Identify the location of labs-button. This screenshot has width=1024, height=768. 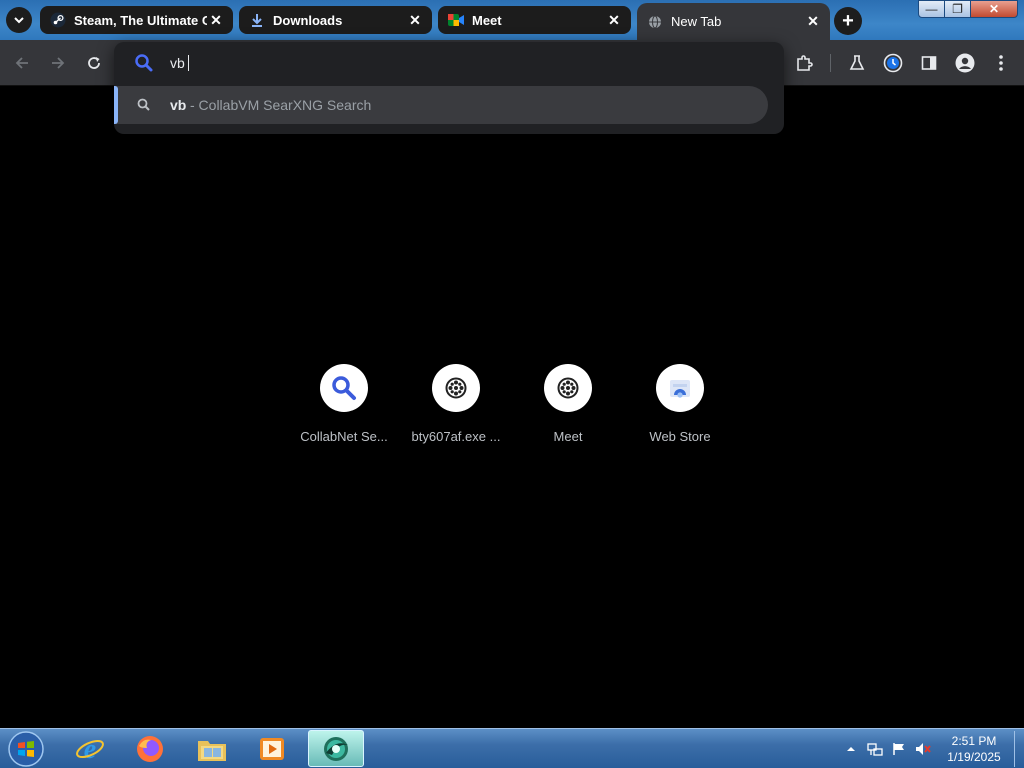
(857, 63).